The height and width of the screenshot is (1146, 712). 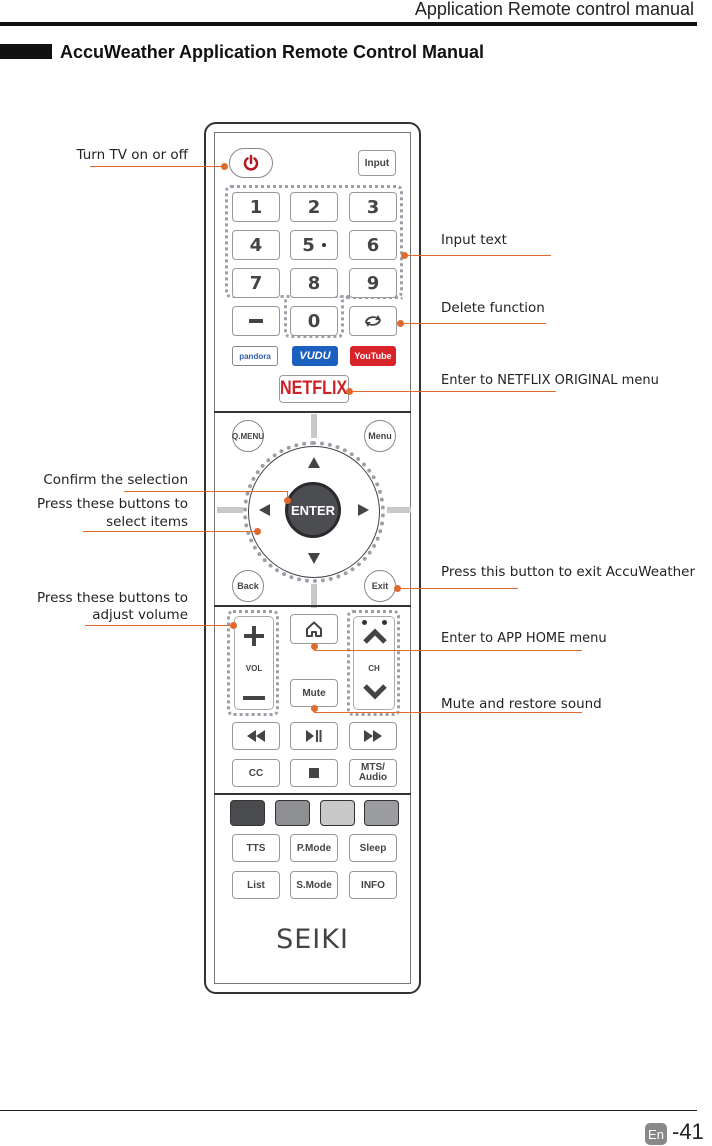 What do you see at coordinates (132, 155) in the screenshot?
I see `annotation-power: Turn TV on or off` at bounding box center [132, 155].